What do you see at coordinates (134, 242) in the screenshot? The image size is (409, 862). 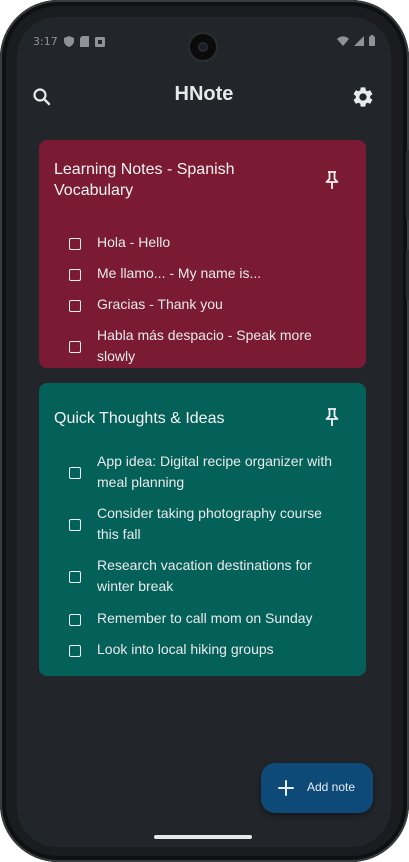 I see `list-item-label: Hola - Hello` at bounding box center [134, 242].